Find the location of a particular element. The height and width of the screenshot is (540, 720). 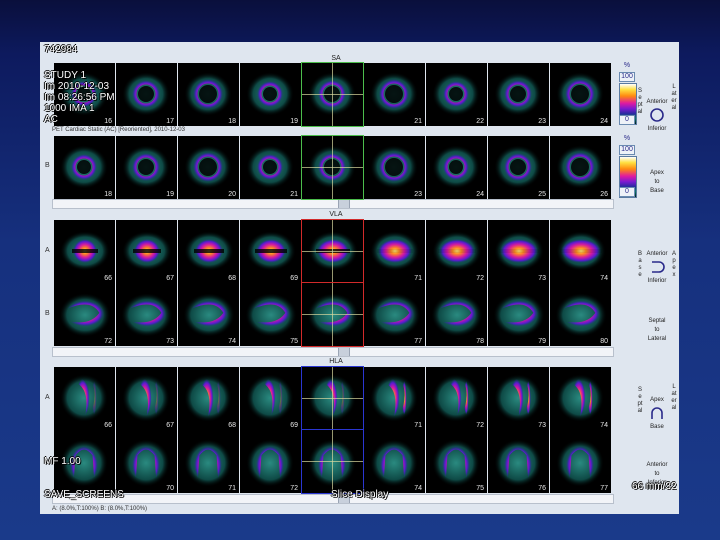

slice-number: 73 is located at coordinates (542, 278).